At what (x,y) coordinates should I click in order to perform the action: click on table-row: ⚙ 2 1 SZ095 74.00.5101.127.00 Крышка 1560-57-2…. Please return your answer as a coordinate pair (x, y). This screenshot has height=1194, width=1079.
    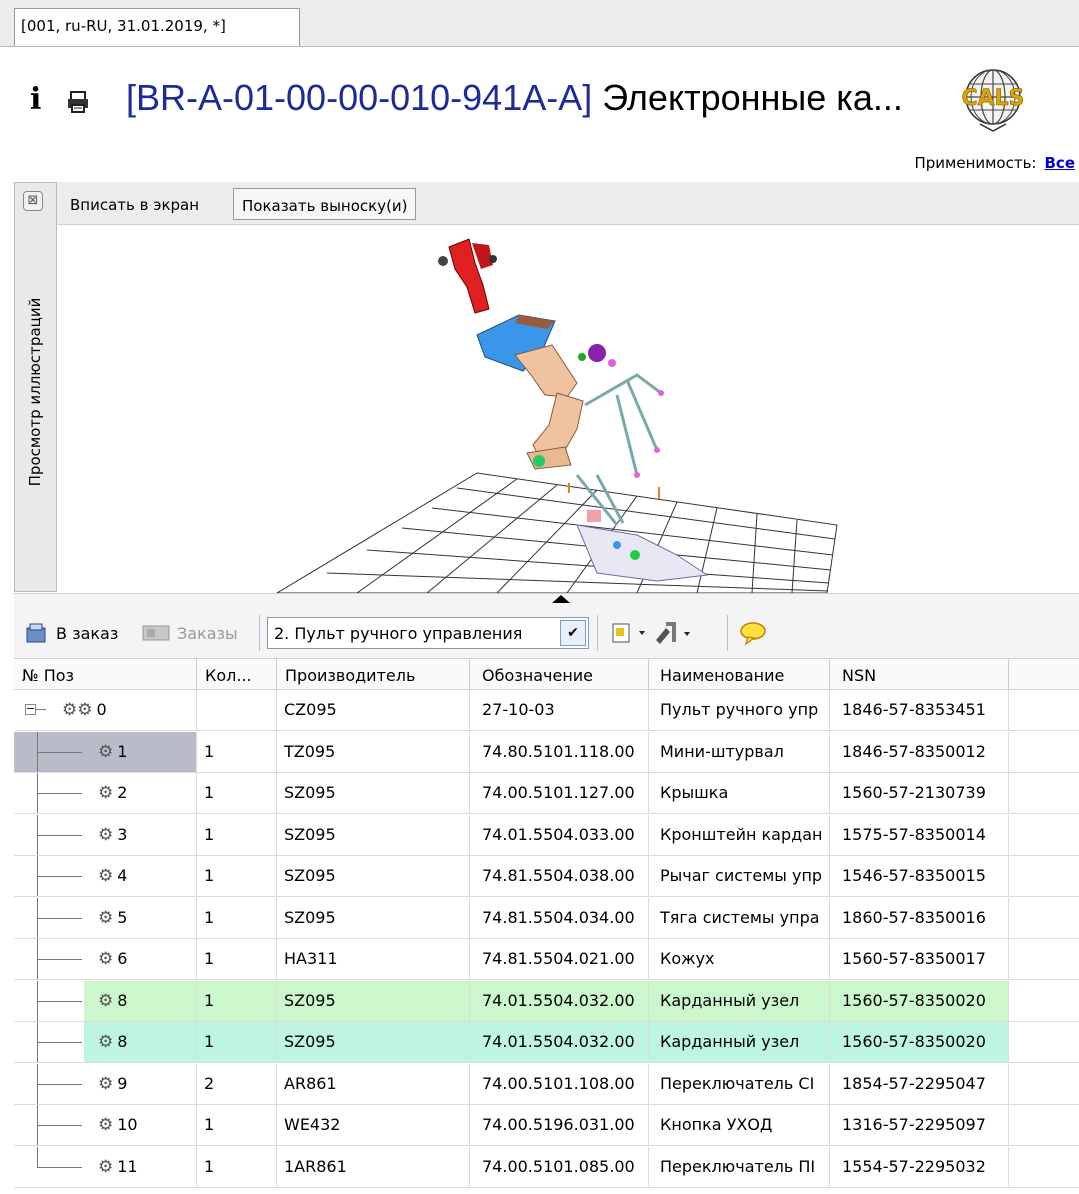
    Looking at the image, I should click on (546, 793).